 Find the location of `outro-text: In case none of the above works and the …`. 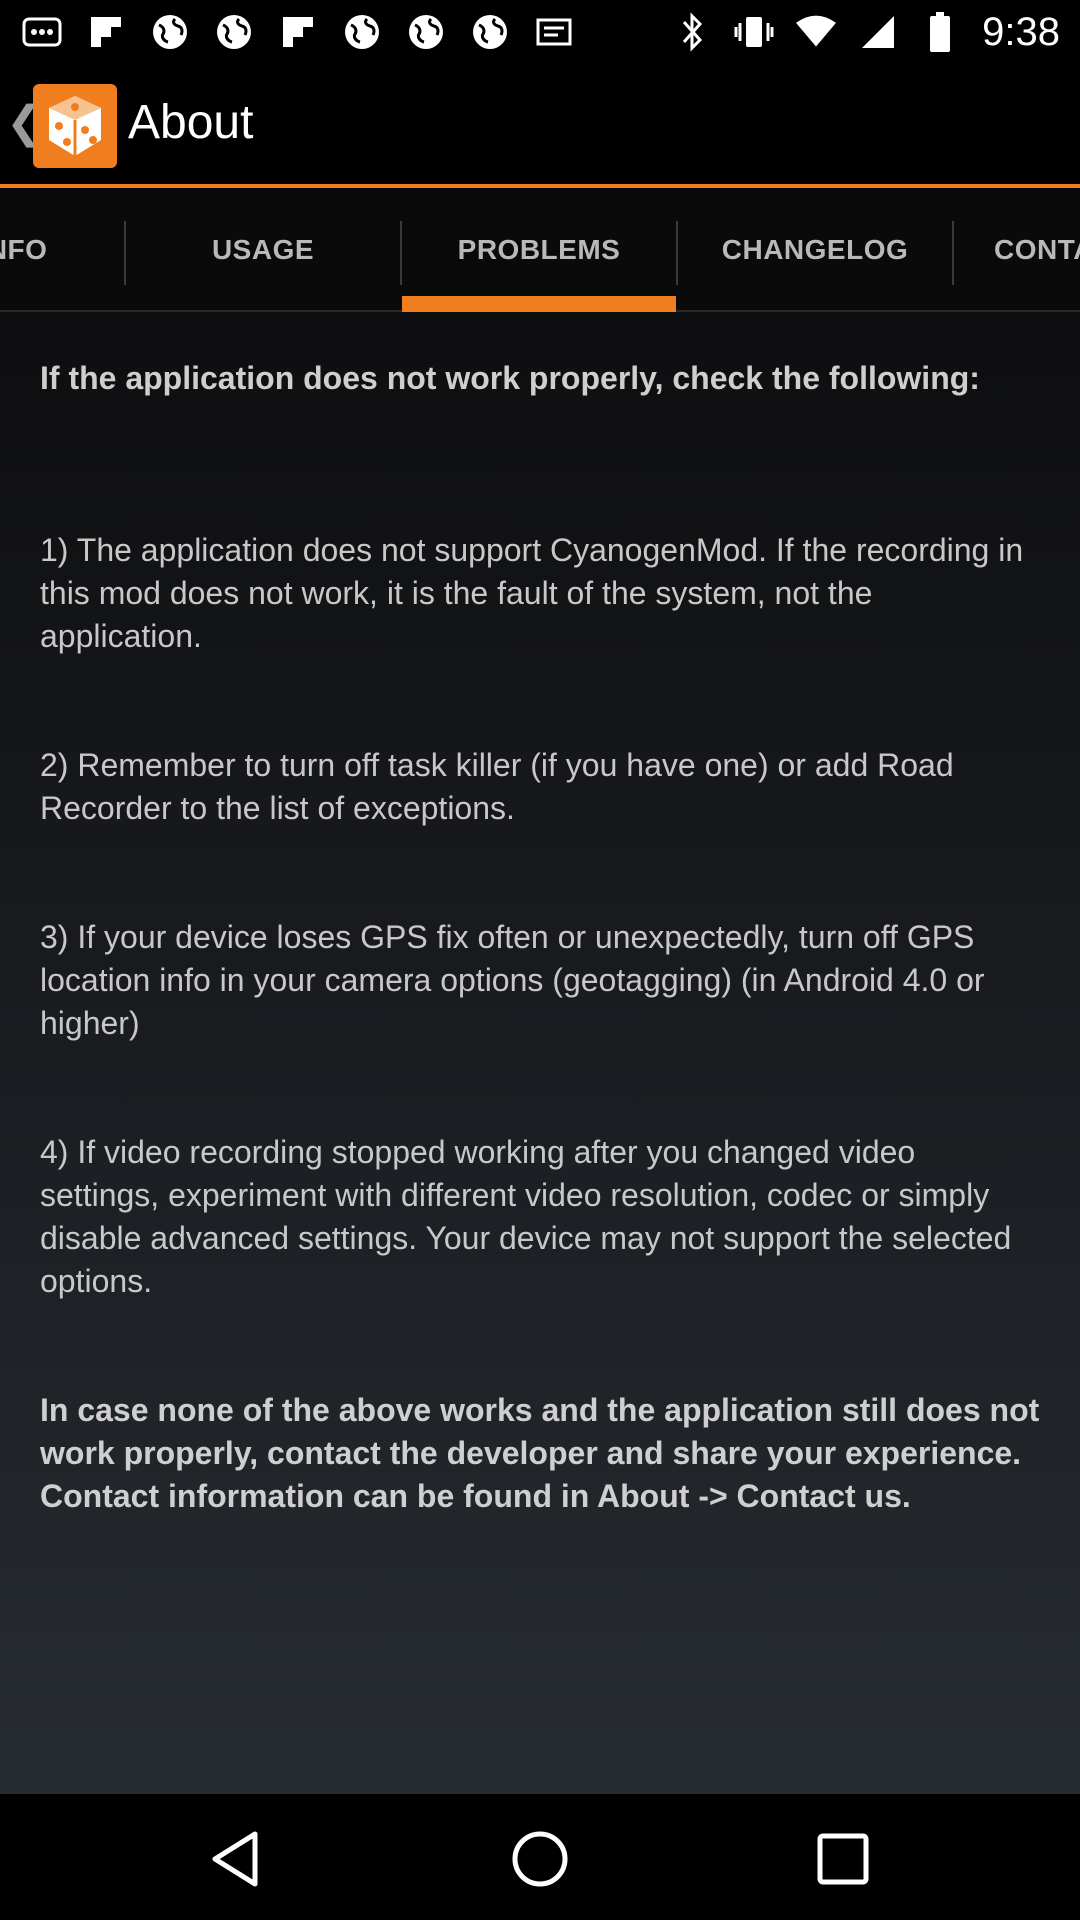

outro-text: In case none of the above works and the … is located at coordinates (540, 1453).